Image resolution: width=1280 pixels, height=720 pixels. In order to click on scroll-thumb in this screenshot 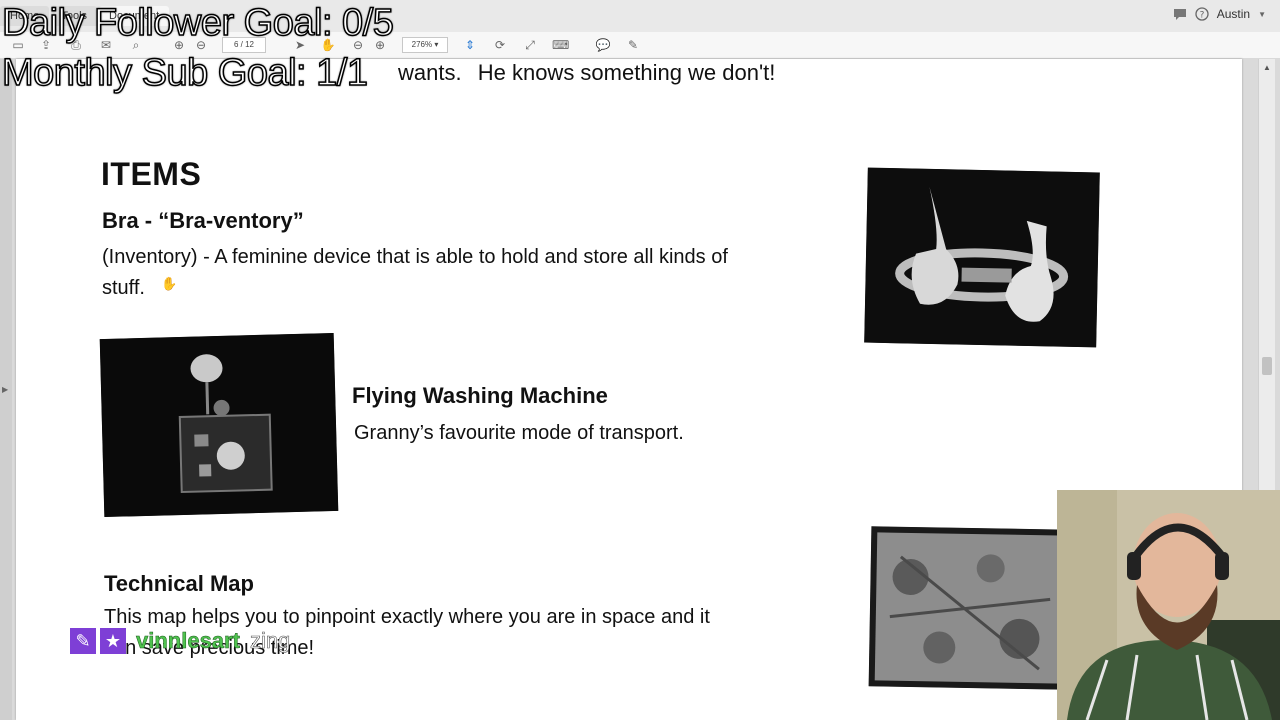, I will do `click(1267, 366)`.